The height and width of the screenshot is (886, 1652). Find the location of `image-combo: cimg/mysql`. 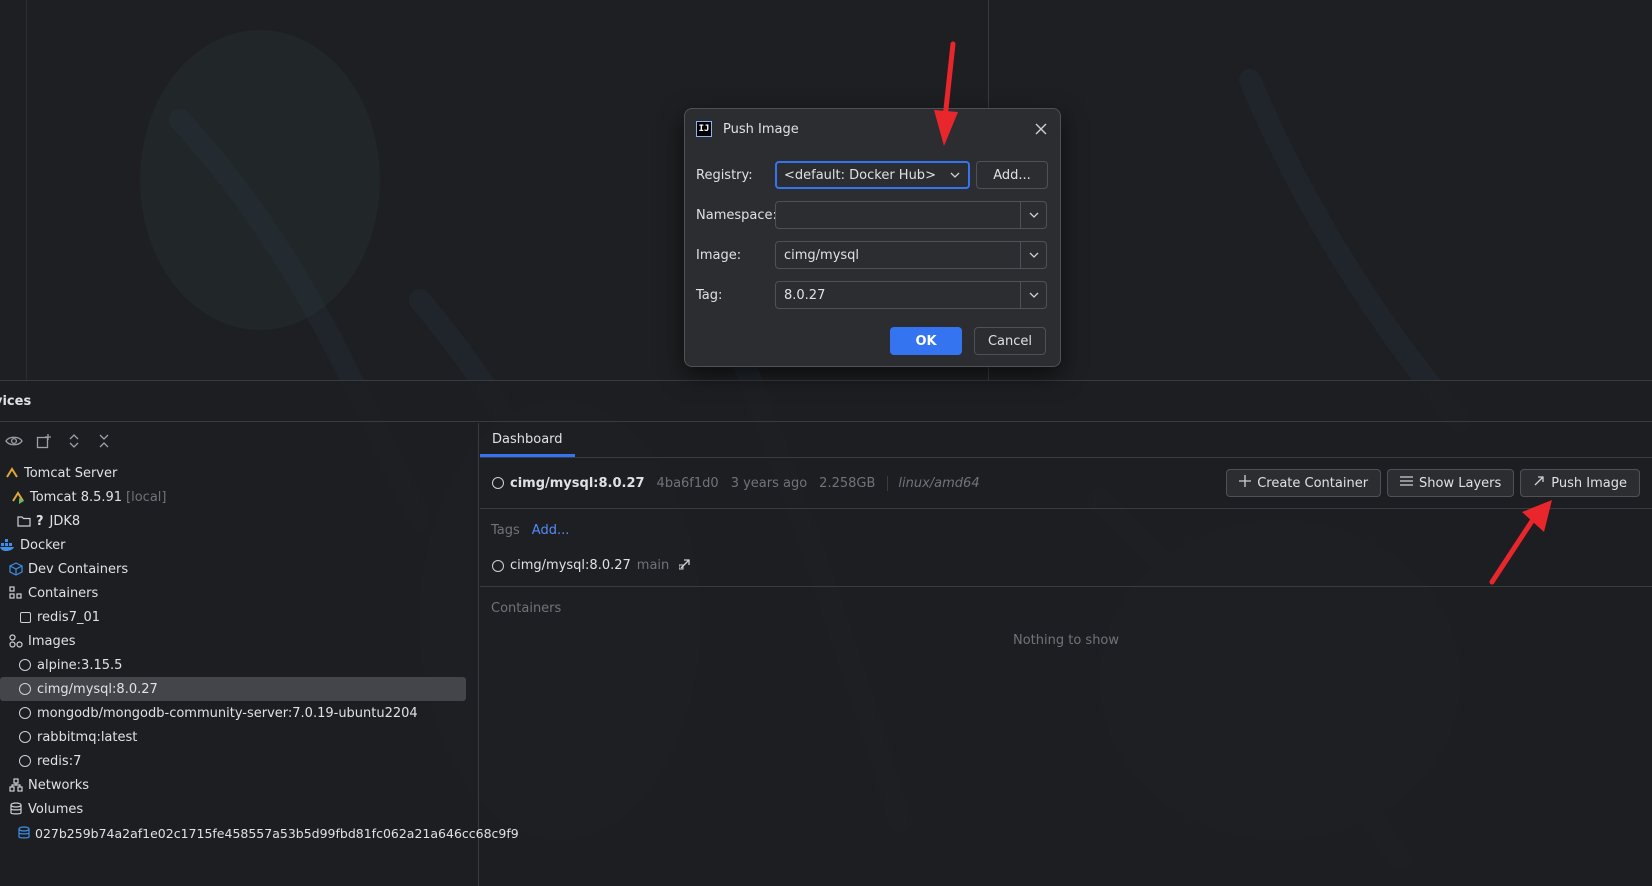

image-combo: cimg/mysql is located at coordinates (911, 255).